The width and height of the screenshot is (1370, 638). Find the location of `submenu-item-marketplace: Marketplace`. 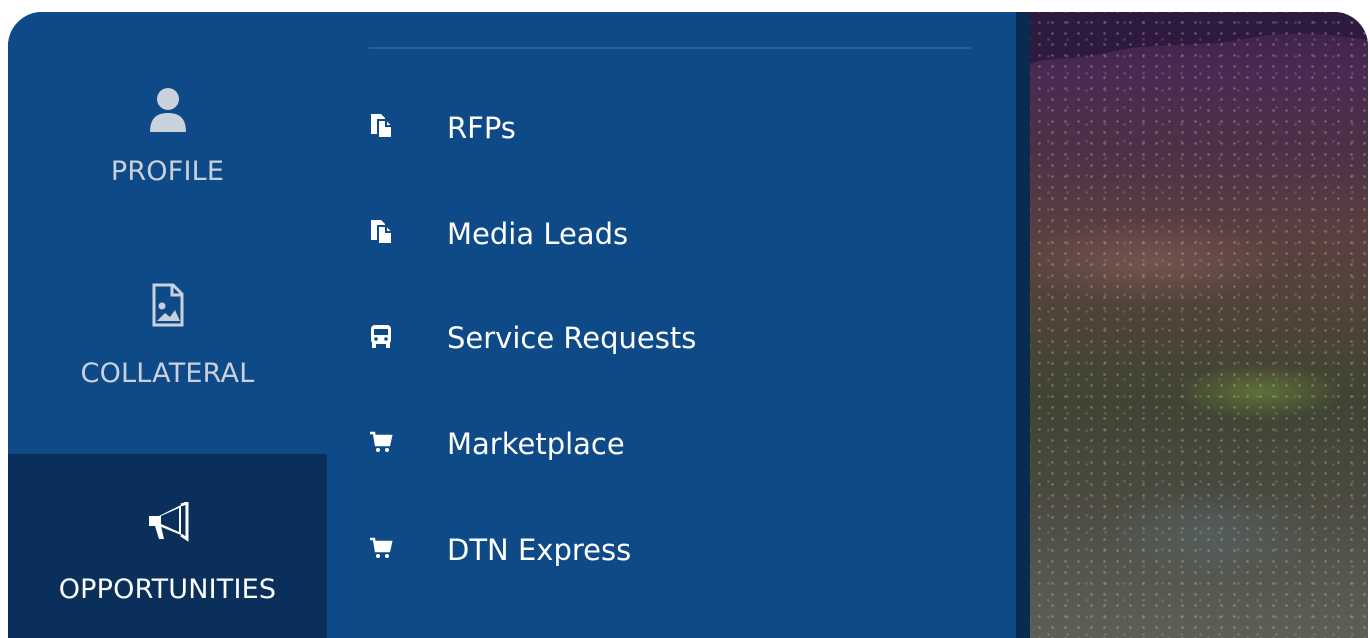

submenu-item-marketplace: Marketplace is located at coordinates (671, 444).